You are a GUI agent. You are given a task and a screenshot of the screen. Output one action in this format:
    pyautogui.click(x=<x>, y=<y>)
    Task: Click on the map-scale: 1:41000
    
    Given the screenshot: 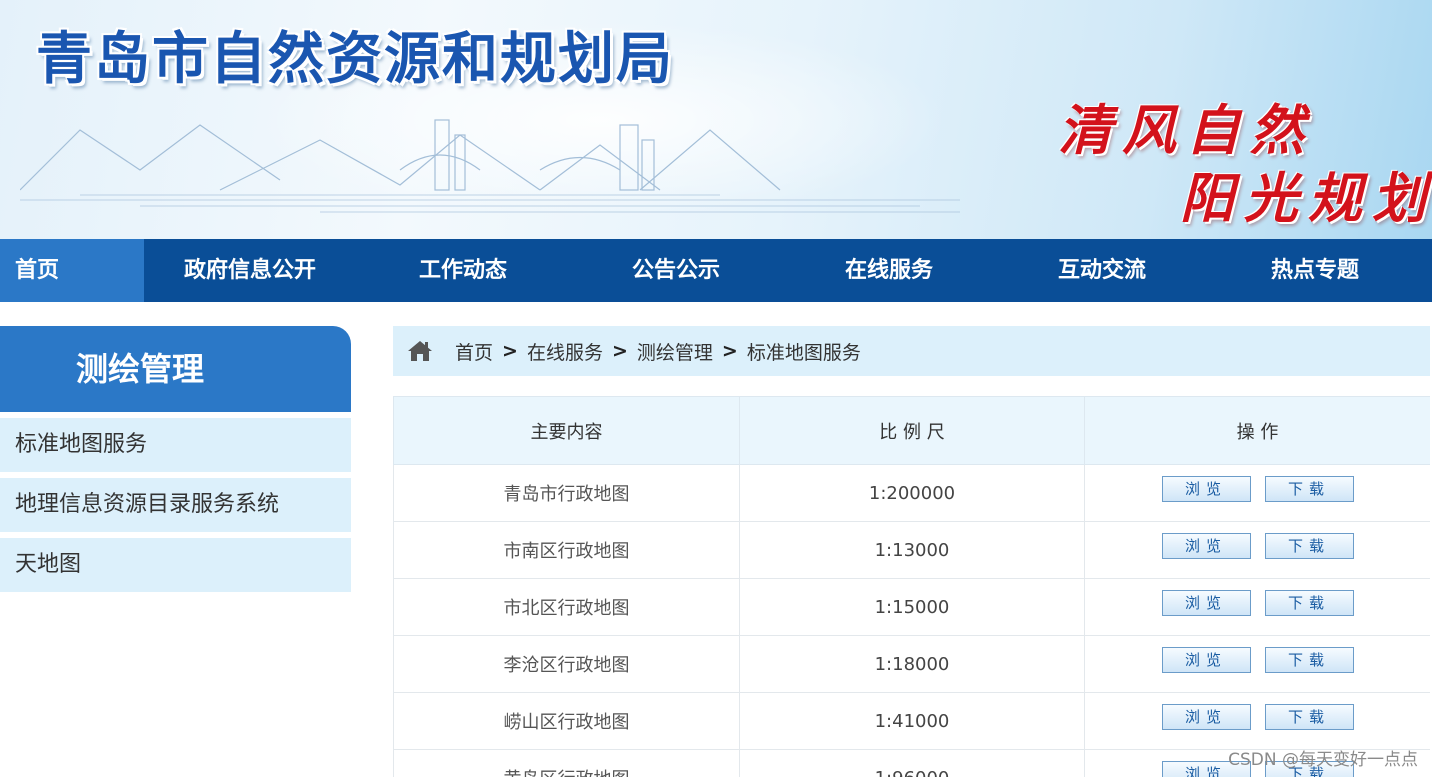 What is the action you would take?
    pyautogui.click(x=912, y=721)
    